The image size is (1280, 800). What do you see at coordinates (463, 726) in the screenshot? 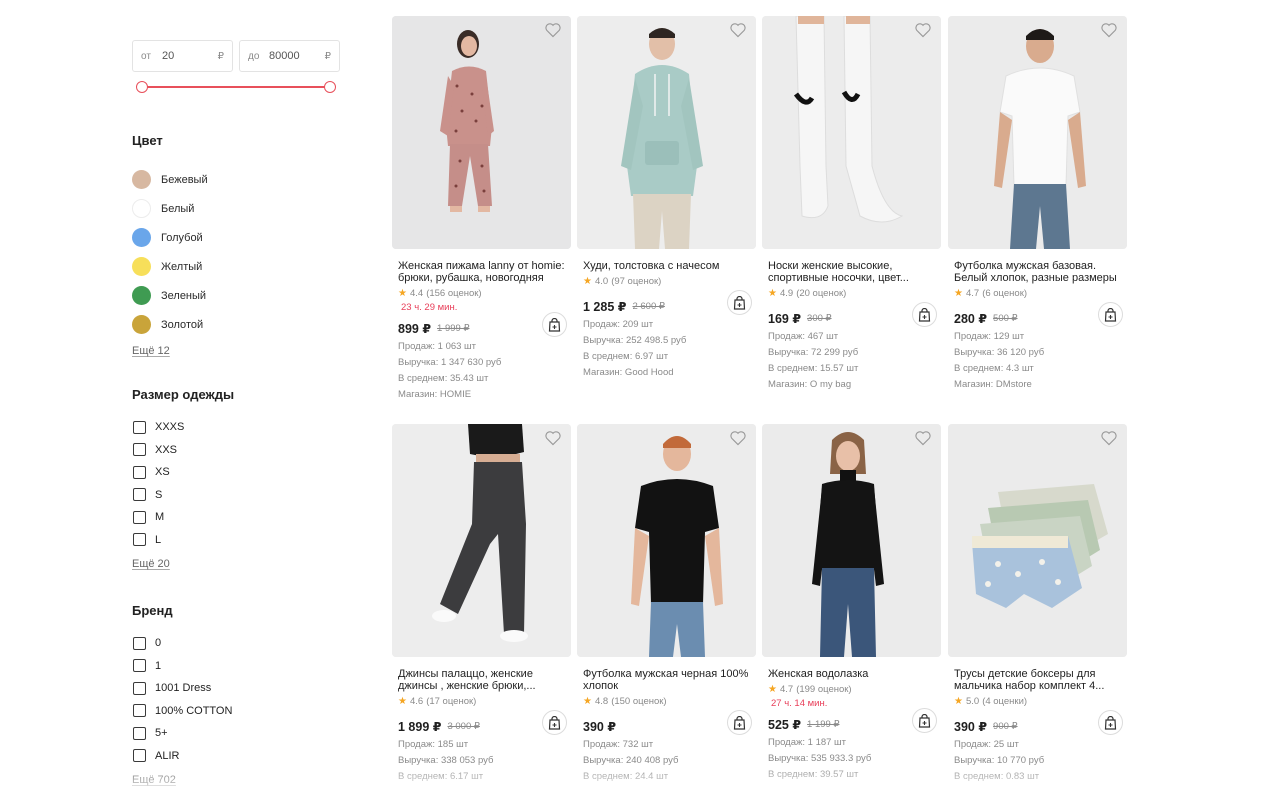
I see `product-old-price: 3 000 ₽` at bounding box center [463, 726].